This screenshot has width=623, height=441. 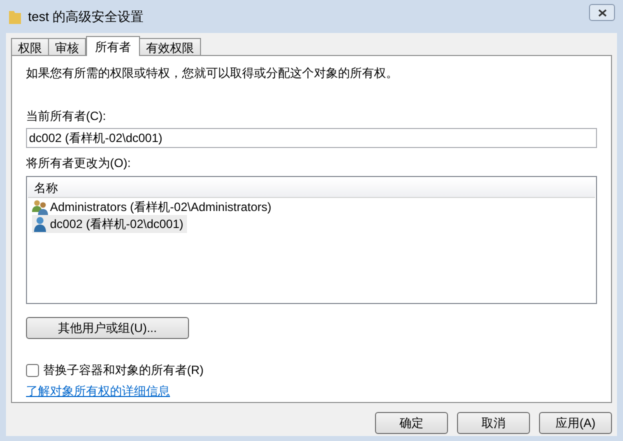 I want to click on owner-row: Administrators (看样机-02\Administrators), so click(x=154, y=207).